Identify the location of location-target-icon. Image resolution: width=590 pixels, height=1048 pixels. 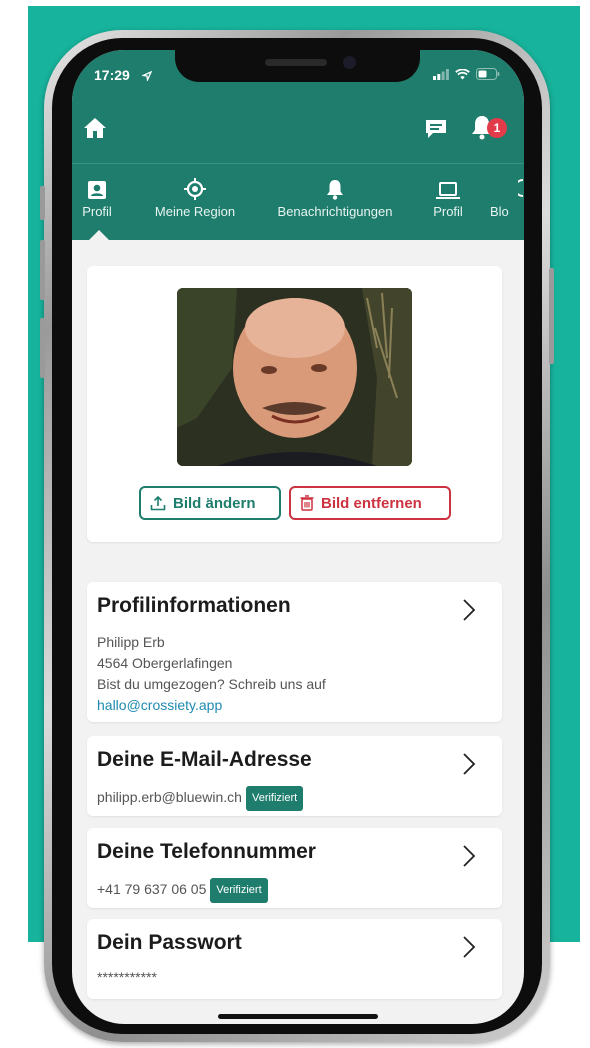
(195, 189).